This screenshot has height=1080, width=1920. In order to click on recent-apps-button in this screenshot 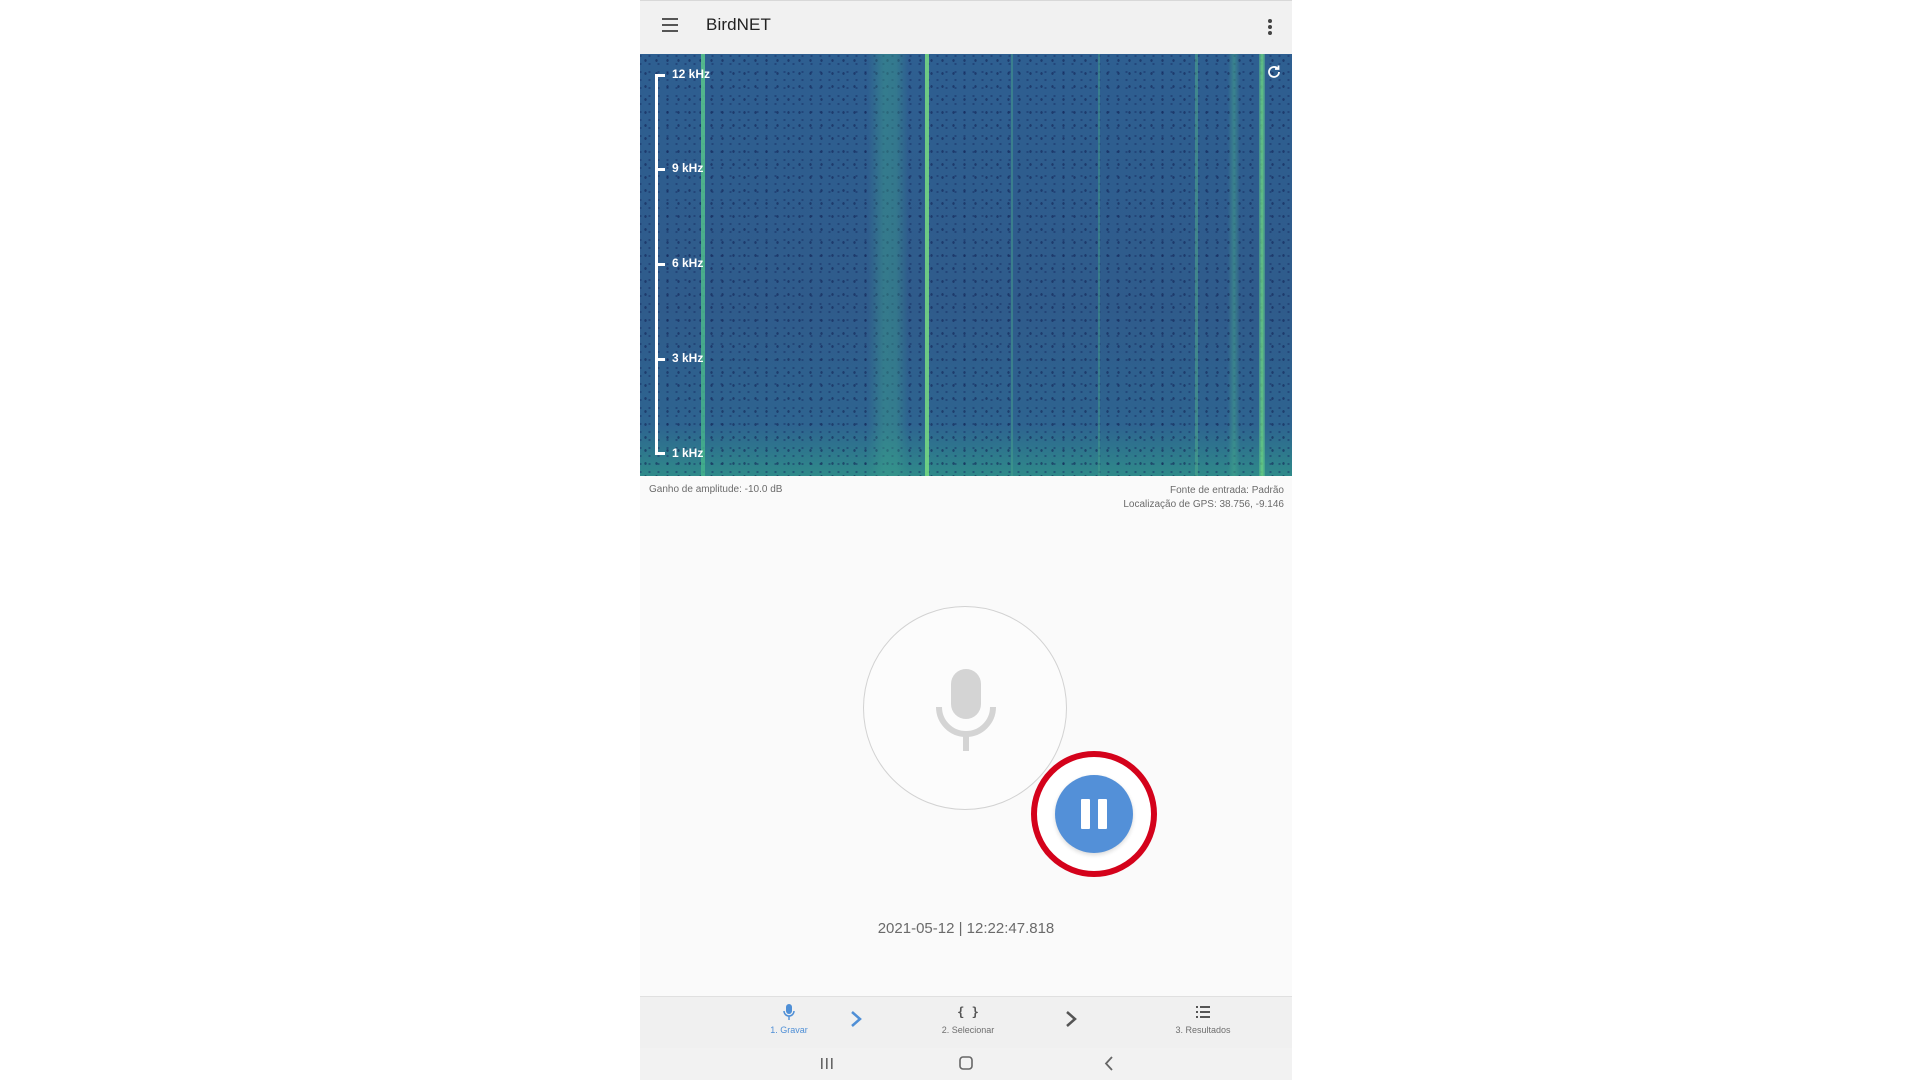, I will do `click(827, 1064)`.